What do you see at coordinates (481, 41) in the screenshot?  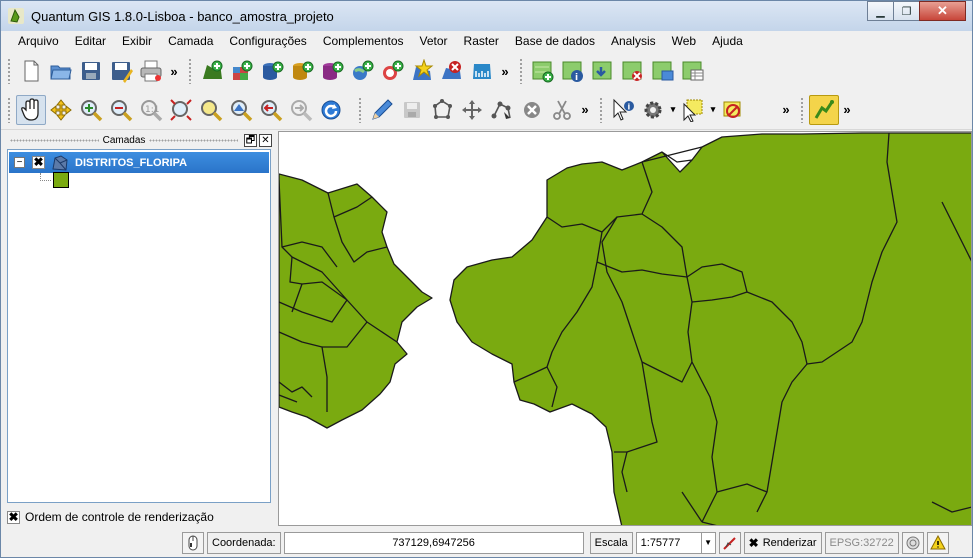 I see `menu-raster: Raster` at bounding box center [481, 41].